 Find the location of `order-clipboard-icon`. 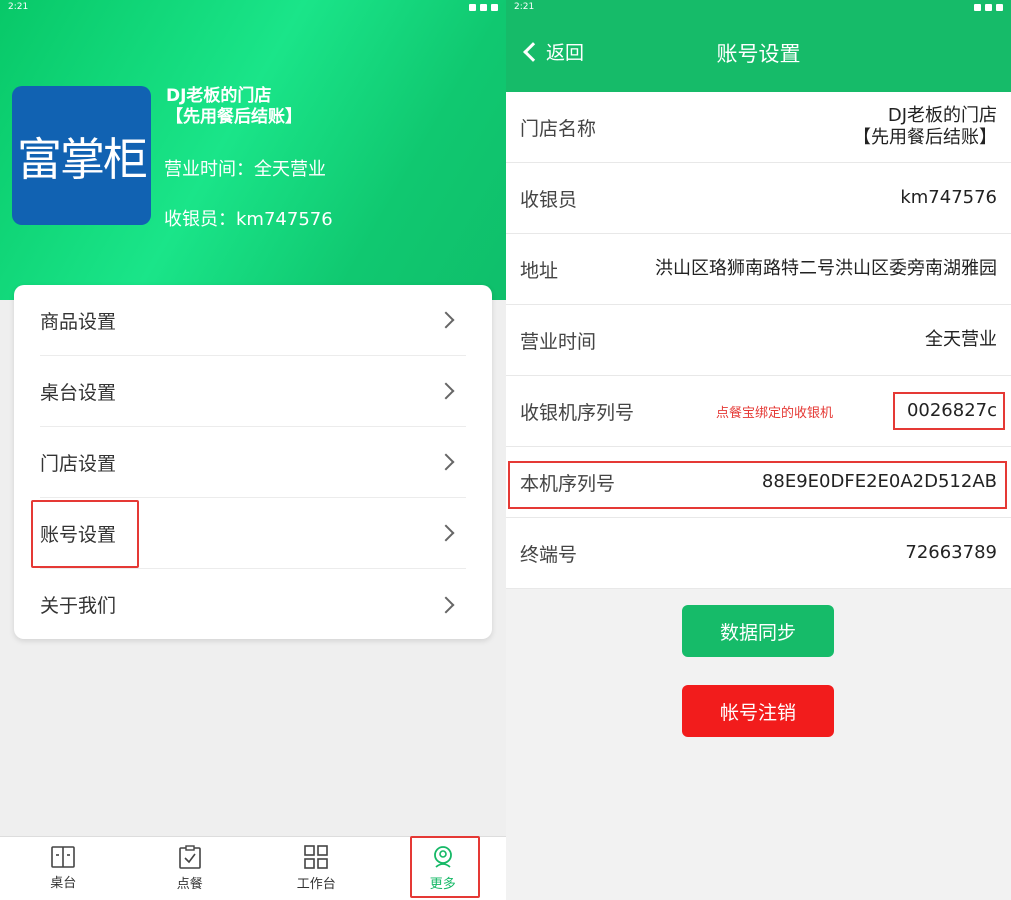

order-clipboard-icon is located at coordinates (189, 857).